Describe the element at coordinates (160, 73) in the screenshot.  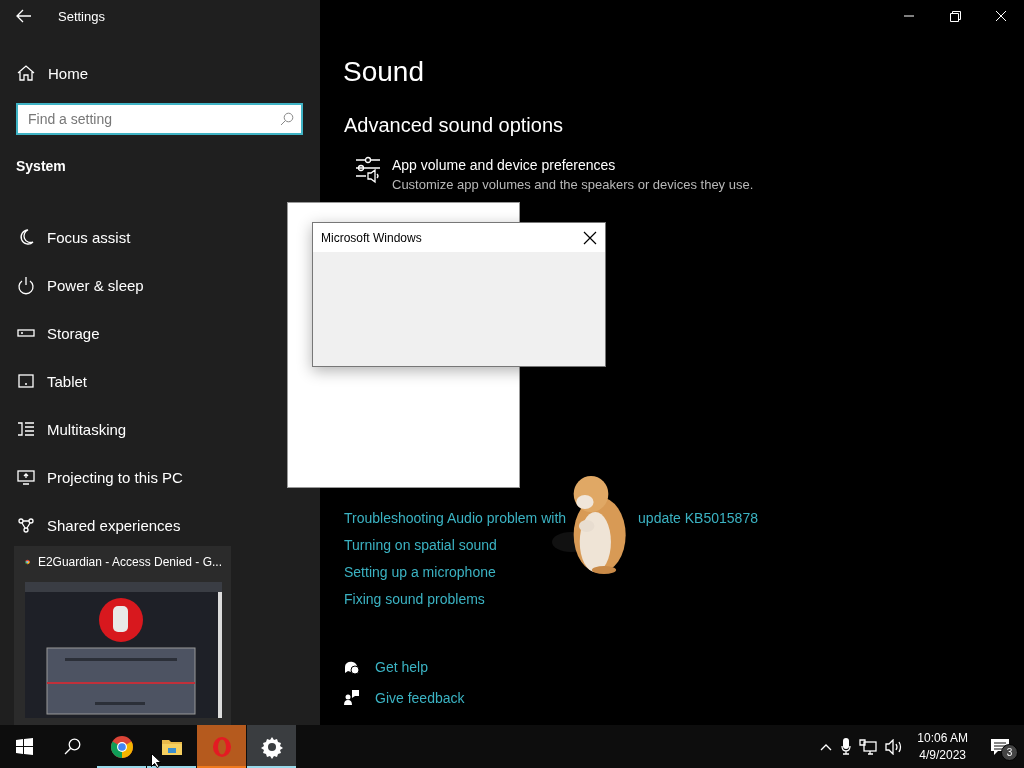
I see `home-link: Home` at that location.